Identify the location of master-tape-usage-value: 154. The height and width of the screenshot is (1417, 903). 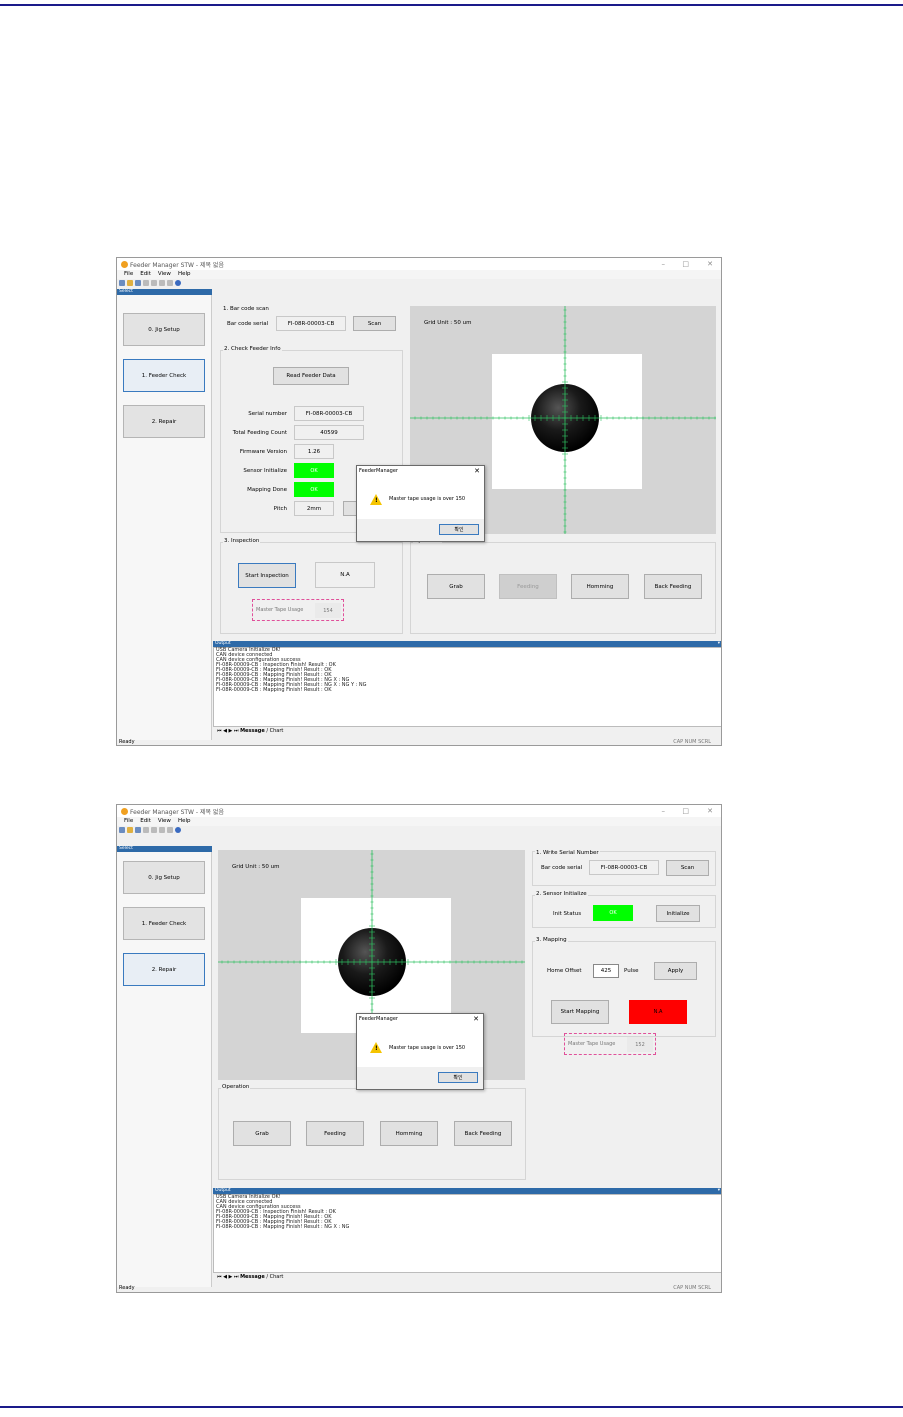
(328, 610).